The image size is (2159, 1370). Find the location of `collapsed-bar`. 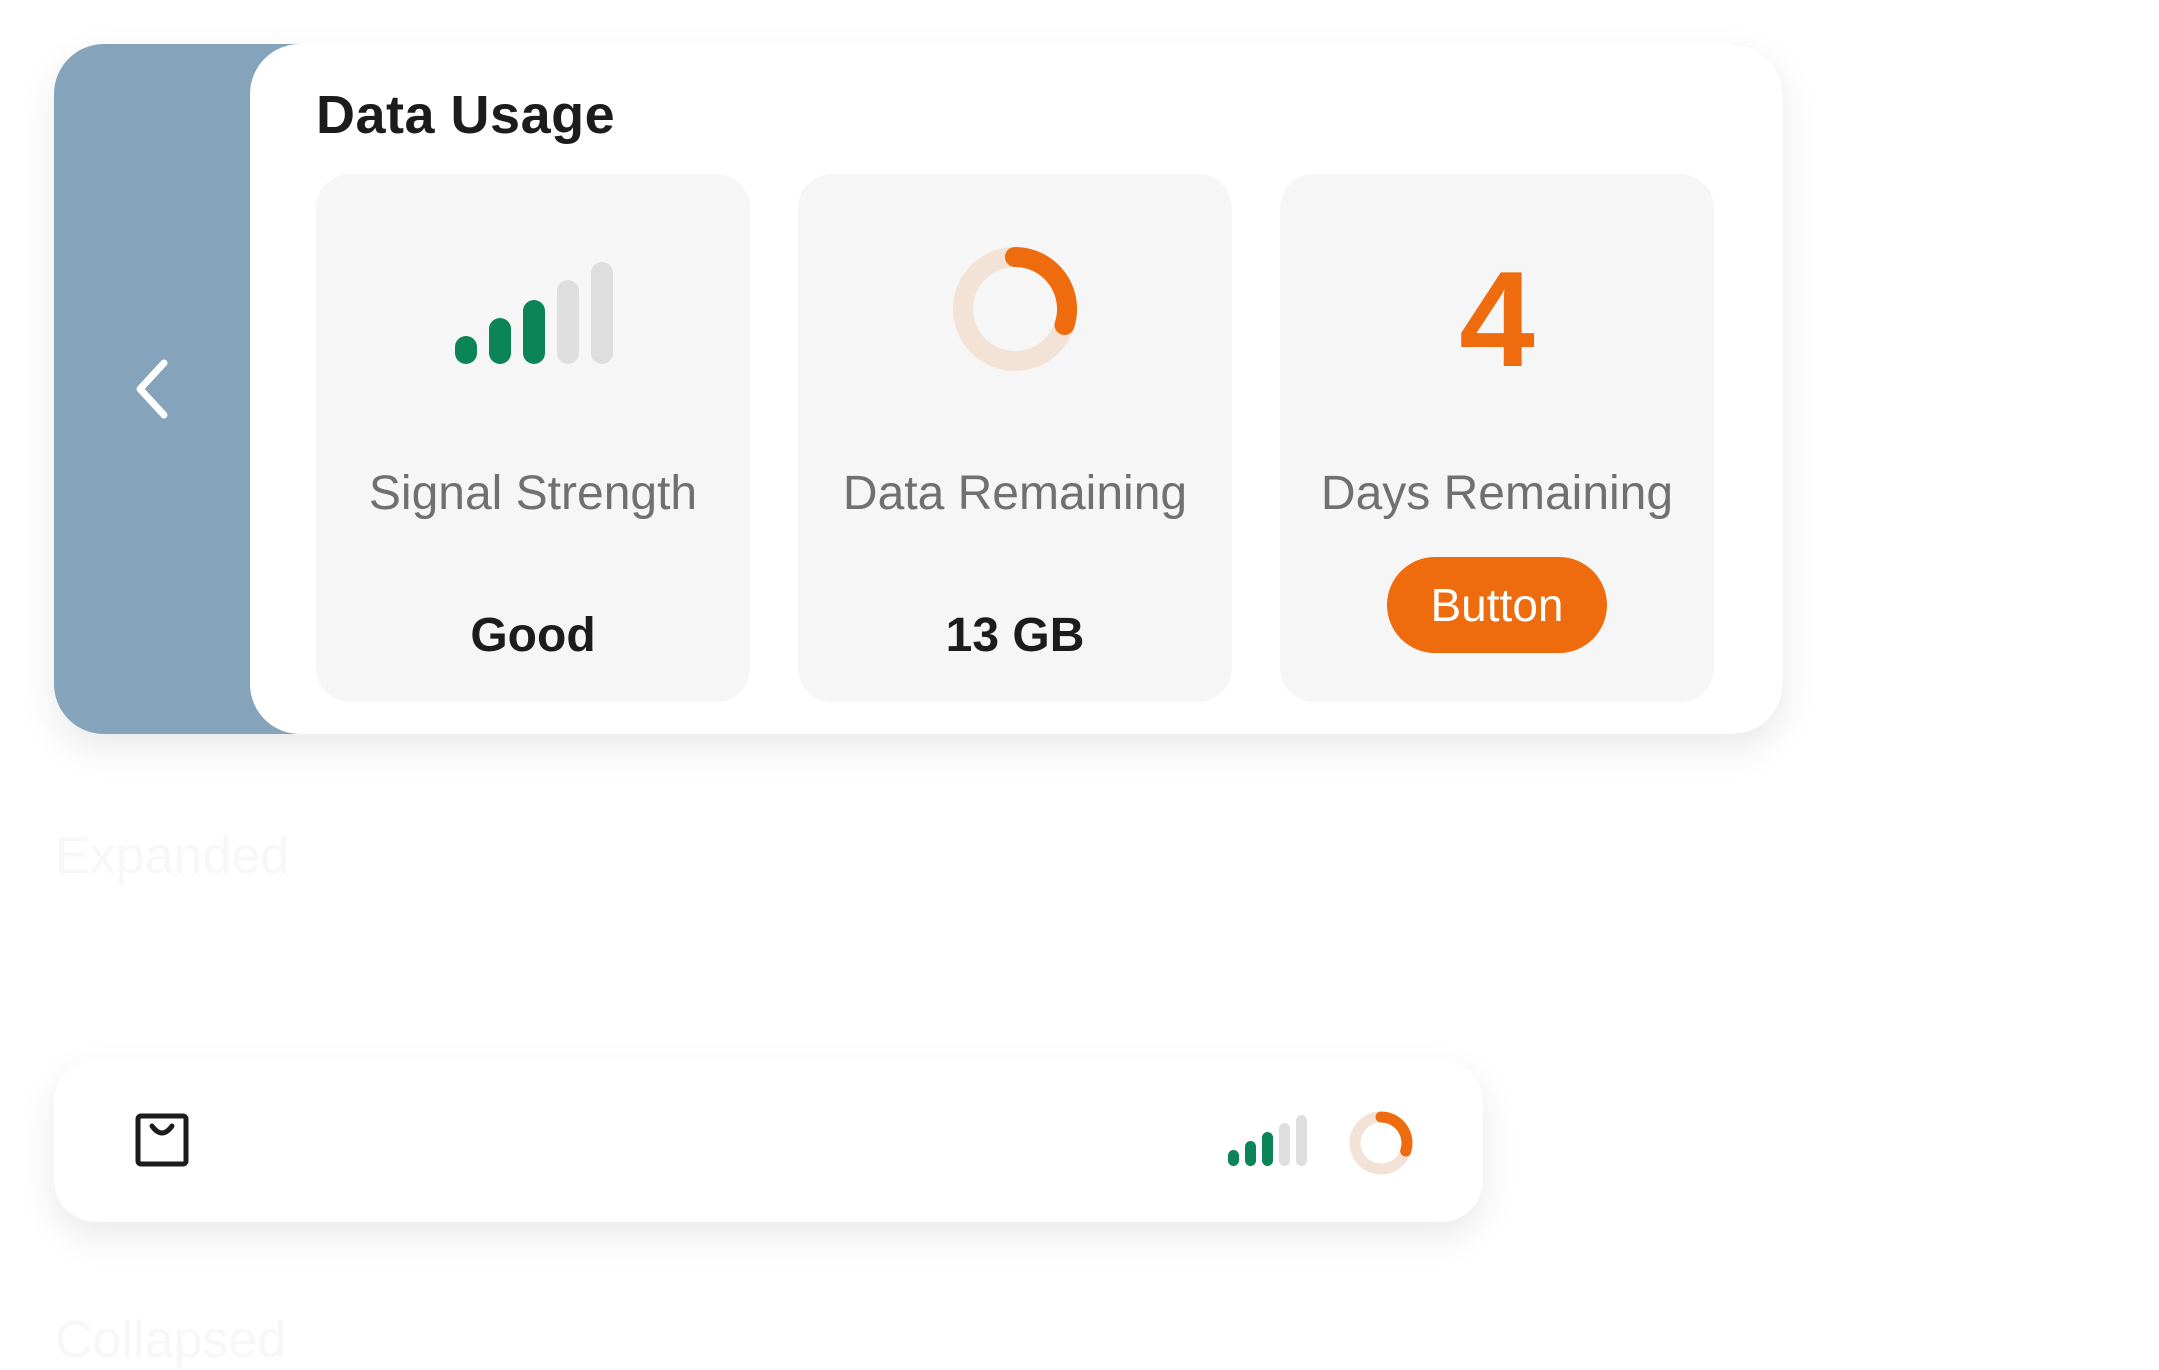

collapsed-bar is located at coordinates (768, 1141).